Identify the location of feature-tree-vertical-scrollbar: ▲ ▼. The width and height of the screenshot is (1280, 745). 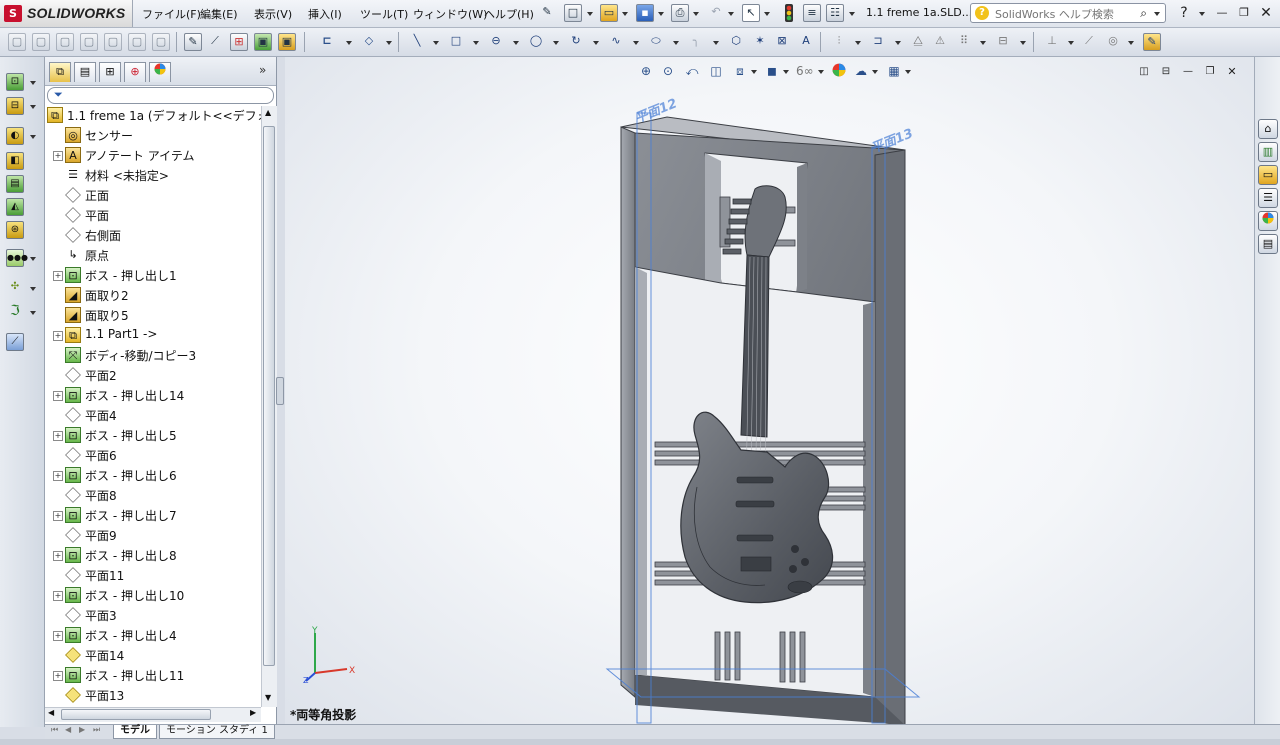
(269, 406).